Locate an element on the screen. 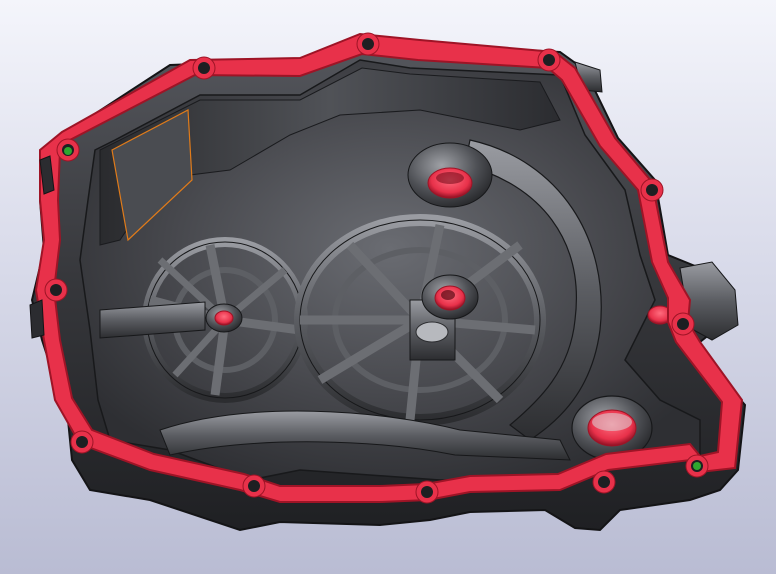  center-bore-boss is located at coordinates (450, 297).